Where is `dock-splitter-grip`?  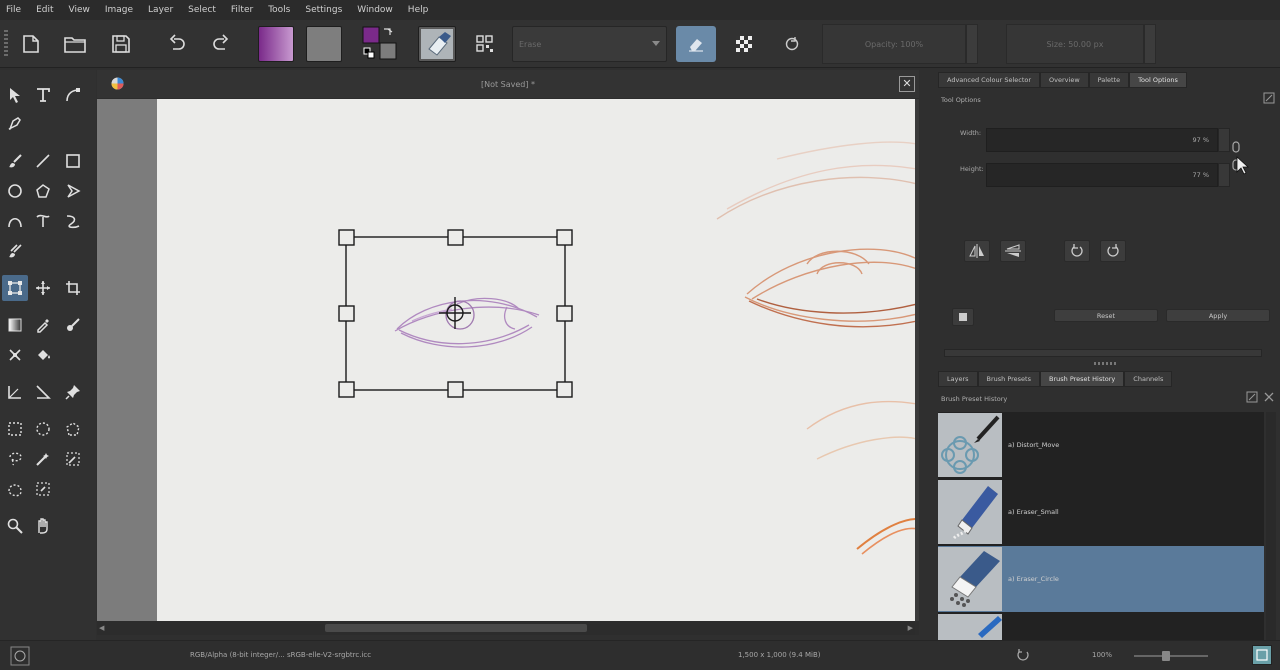
dock-splitter-grip is located at coordinates (1106, 363).